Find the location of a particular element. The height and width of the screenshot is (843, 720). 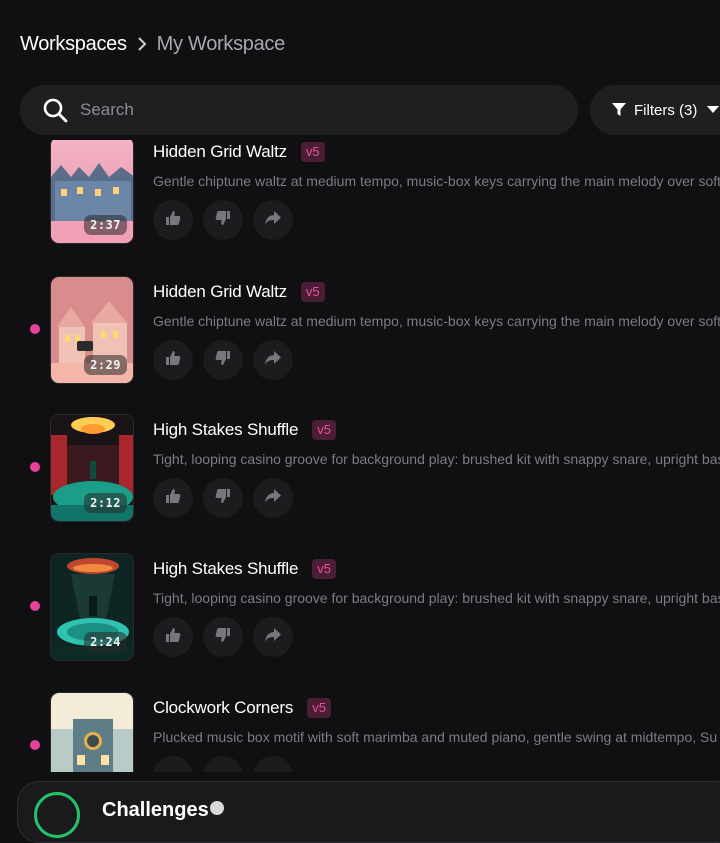

progress-ring is located at coordinates (57, 815).